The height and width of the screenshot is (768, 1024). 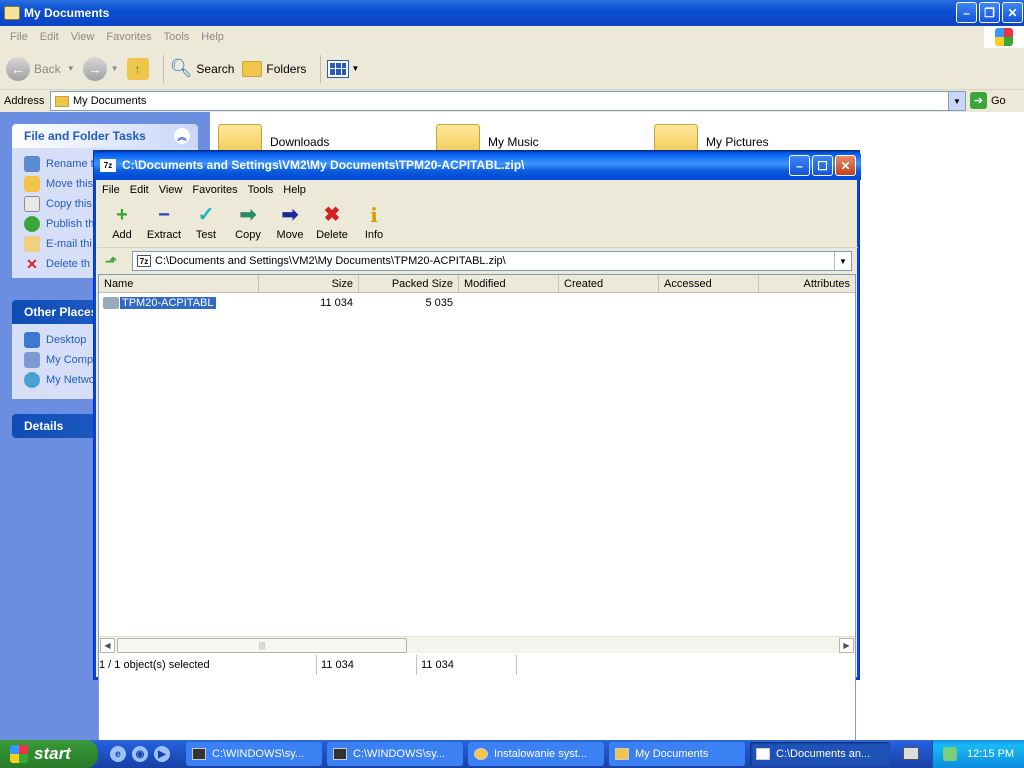 I want to click on copy-icon, so click(x=32, y=204).